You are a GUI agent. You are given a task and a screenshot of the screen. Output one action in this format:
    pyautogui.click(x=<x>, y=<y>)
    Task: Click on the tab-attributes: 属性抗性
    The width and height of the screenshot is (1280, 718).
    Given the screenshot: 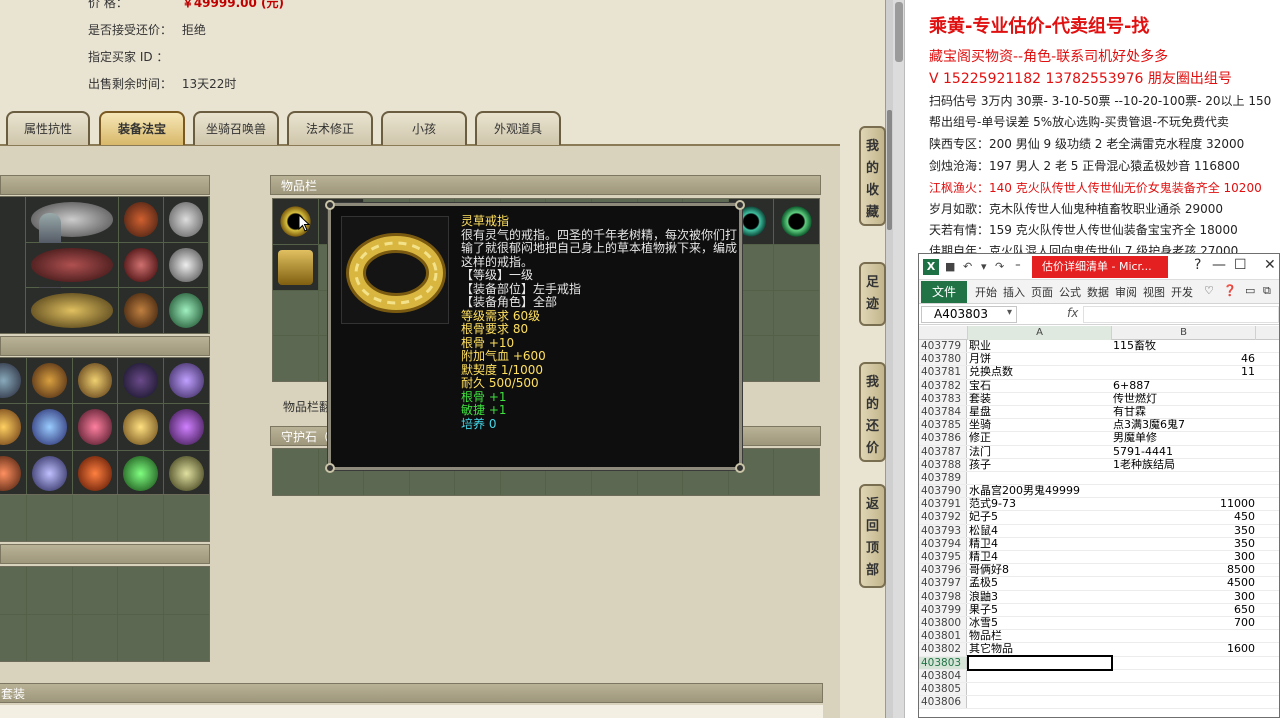 What is the action you would take?
    pyautogui.click(x=48, y=128)
    